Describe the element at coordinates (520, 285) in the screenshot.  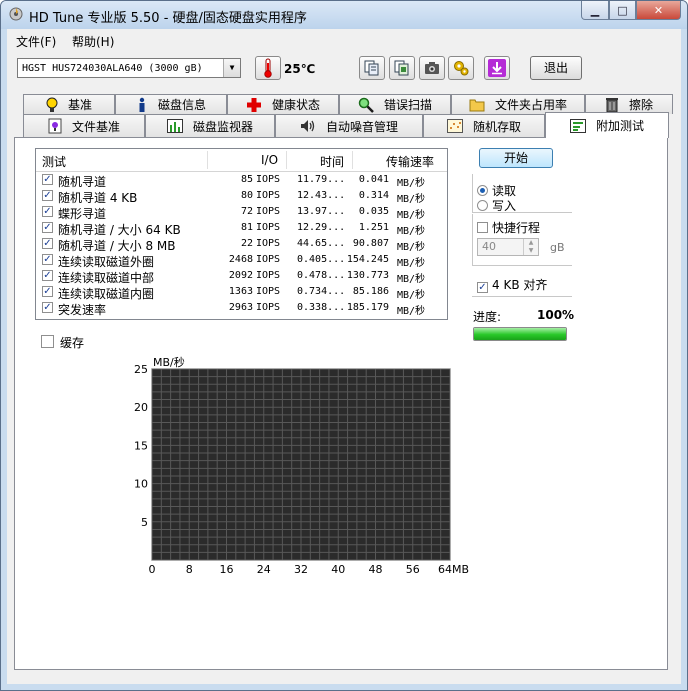
I see `align-label: 4 KB 对齐` at that location.